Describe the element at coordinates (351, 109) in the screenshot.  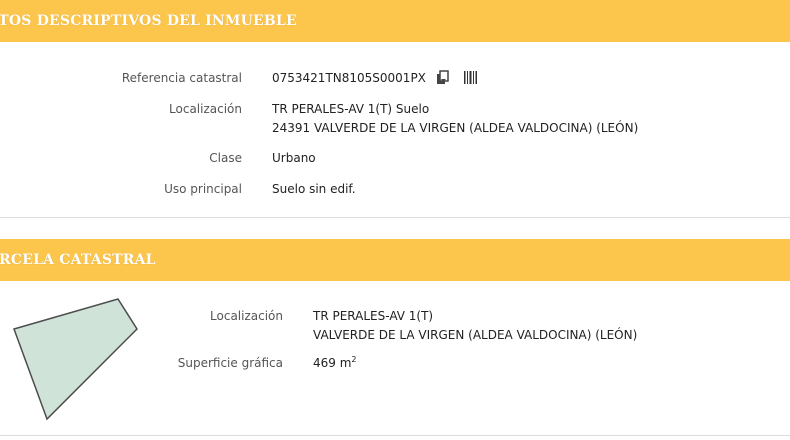
I see `localizacion-line1: TR PERALES-AV 1(T) Suelo` at that location.